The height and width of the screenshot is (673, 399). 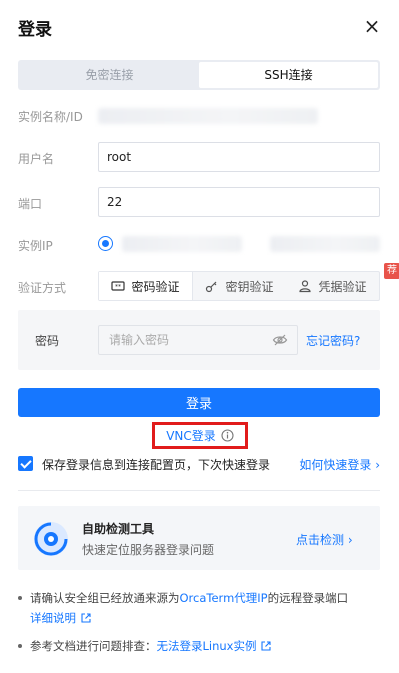 I want to click on save-config-row: 保存登录信息到连接配置页，下次快速登录 如何快速登录 ›, so click(x=199, y=464).